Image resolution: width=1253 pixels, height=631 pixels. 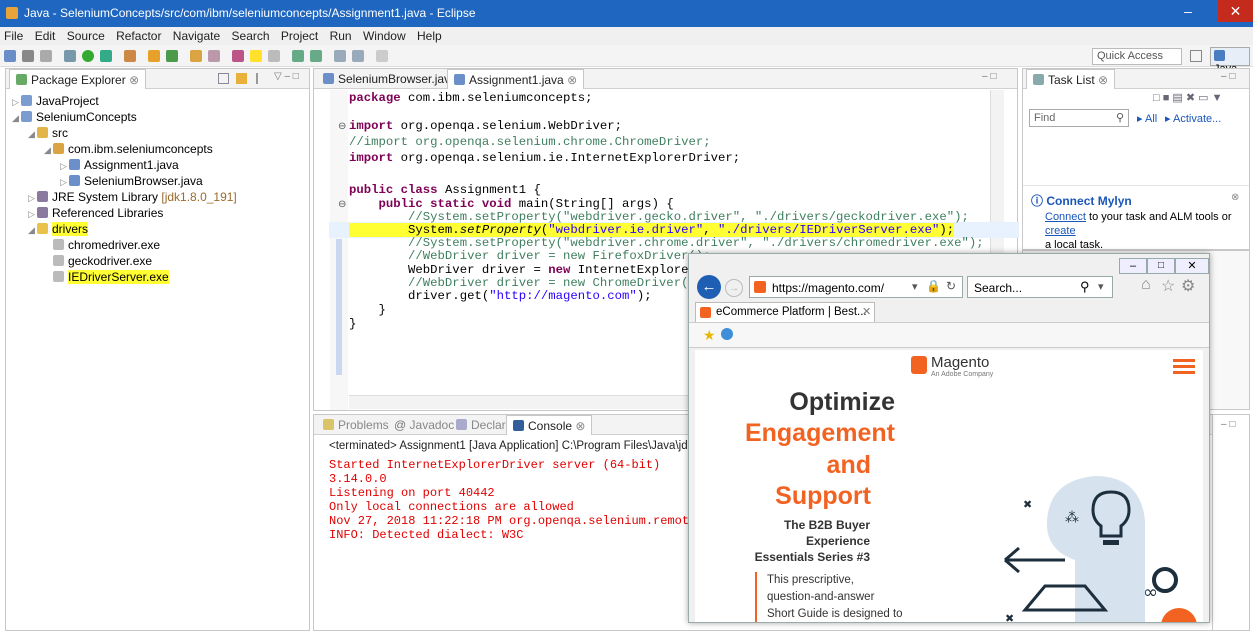 What do you see at coordinates (13, 35) in the screenshot?
I see `menu-file: File` at bounding box center [13, 35].